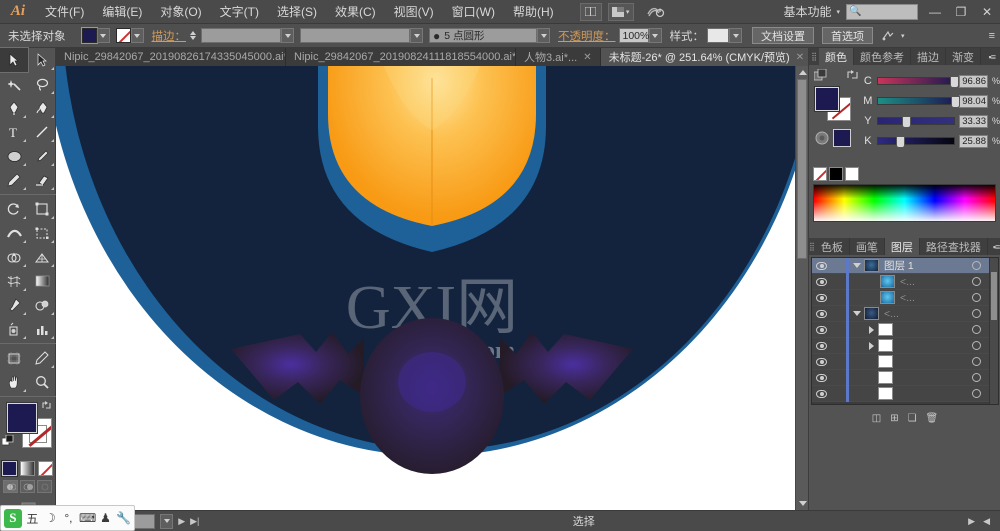 Image resolution: width=1000 pixels, height=531 pixels. Describe the element at coordinates (14, 84) in the screenshot. I see `magic-wand-tool` at that location.